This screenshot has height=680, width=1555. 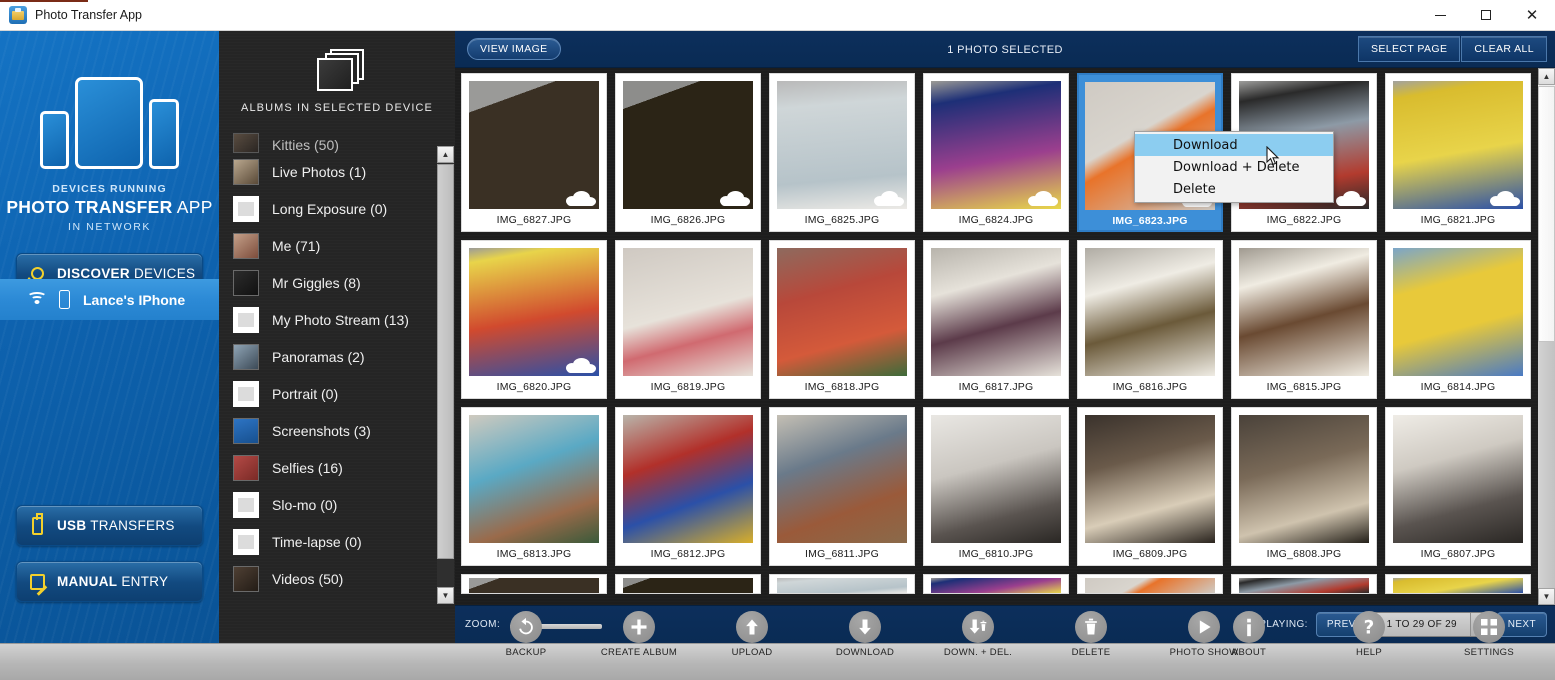 I want to click on toolbar-button-label: CREATE ALBUM, so click(x=639, y=652).